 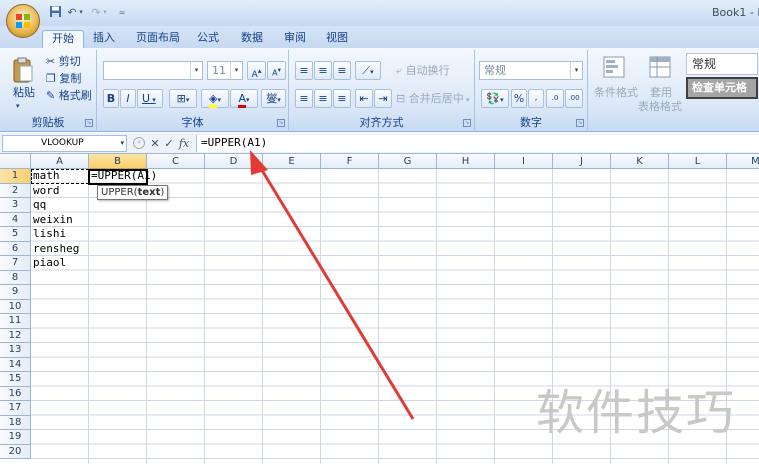 What do you see at coordinates (15, 176) in the screenshot?
I see `row-header-1: 1` at bounding box center [15, 176].